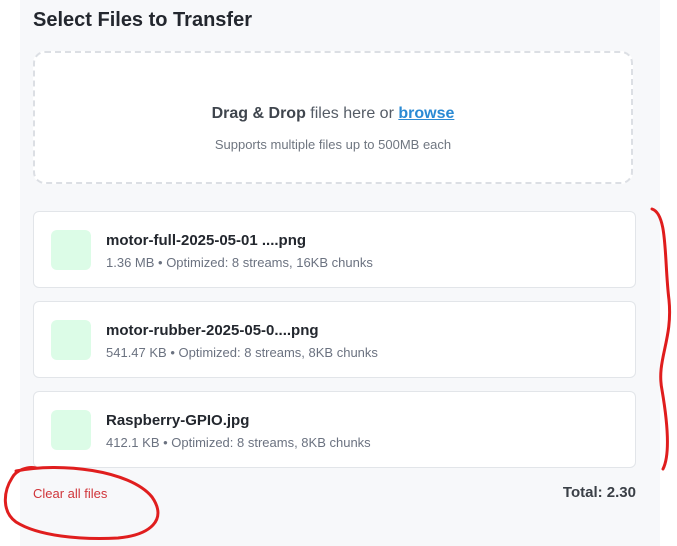 This screenshot has width=677, height=546. I want to click on section-title: Select Files to Transfer, so click(142, 20).